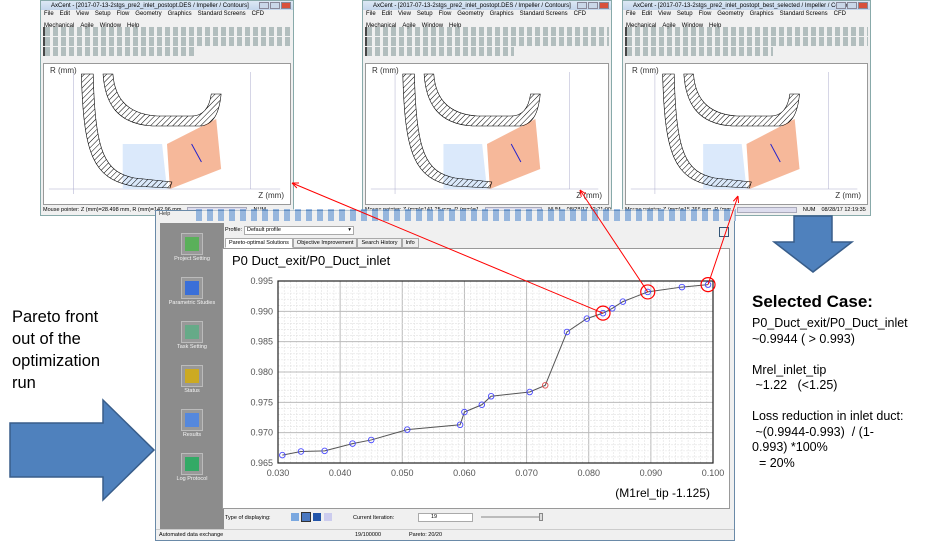 The width and height of the screenshot is (930, 552). I want to click on y-tick-label: 0.970, so click(261, 433).